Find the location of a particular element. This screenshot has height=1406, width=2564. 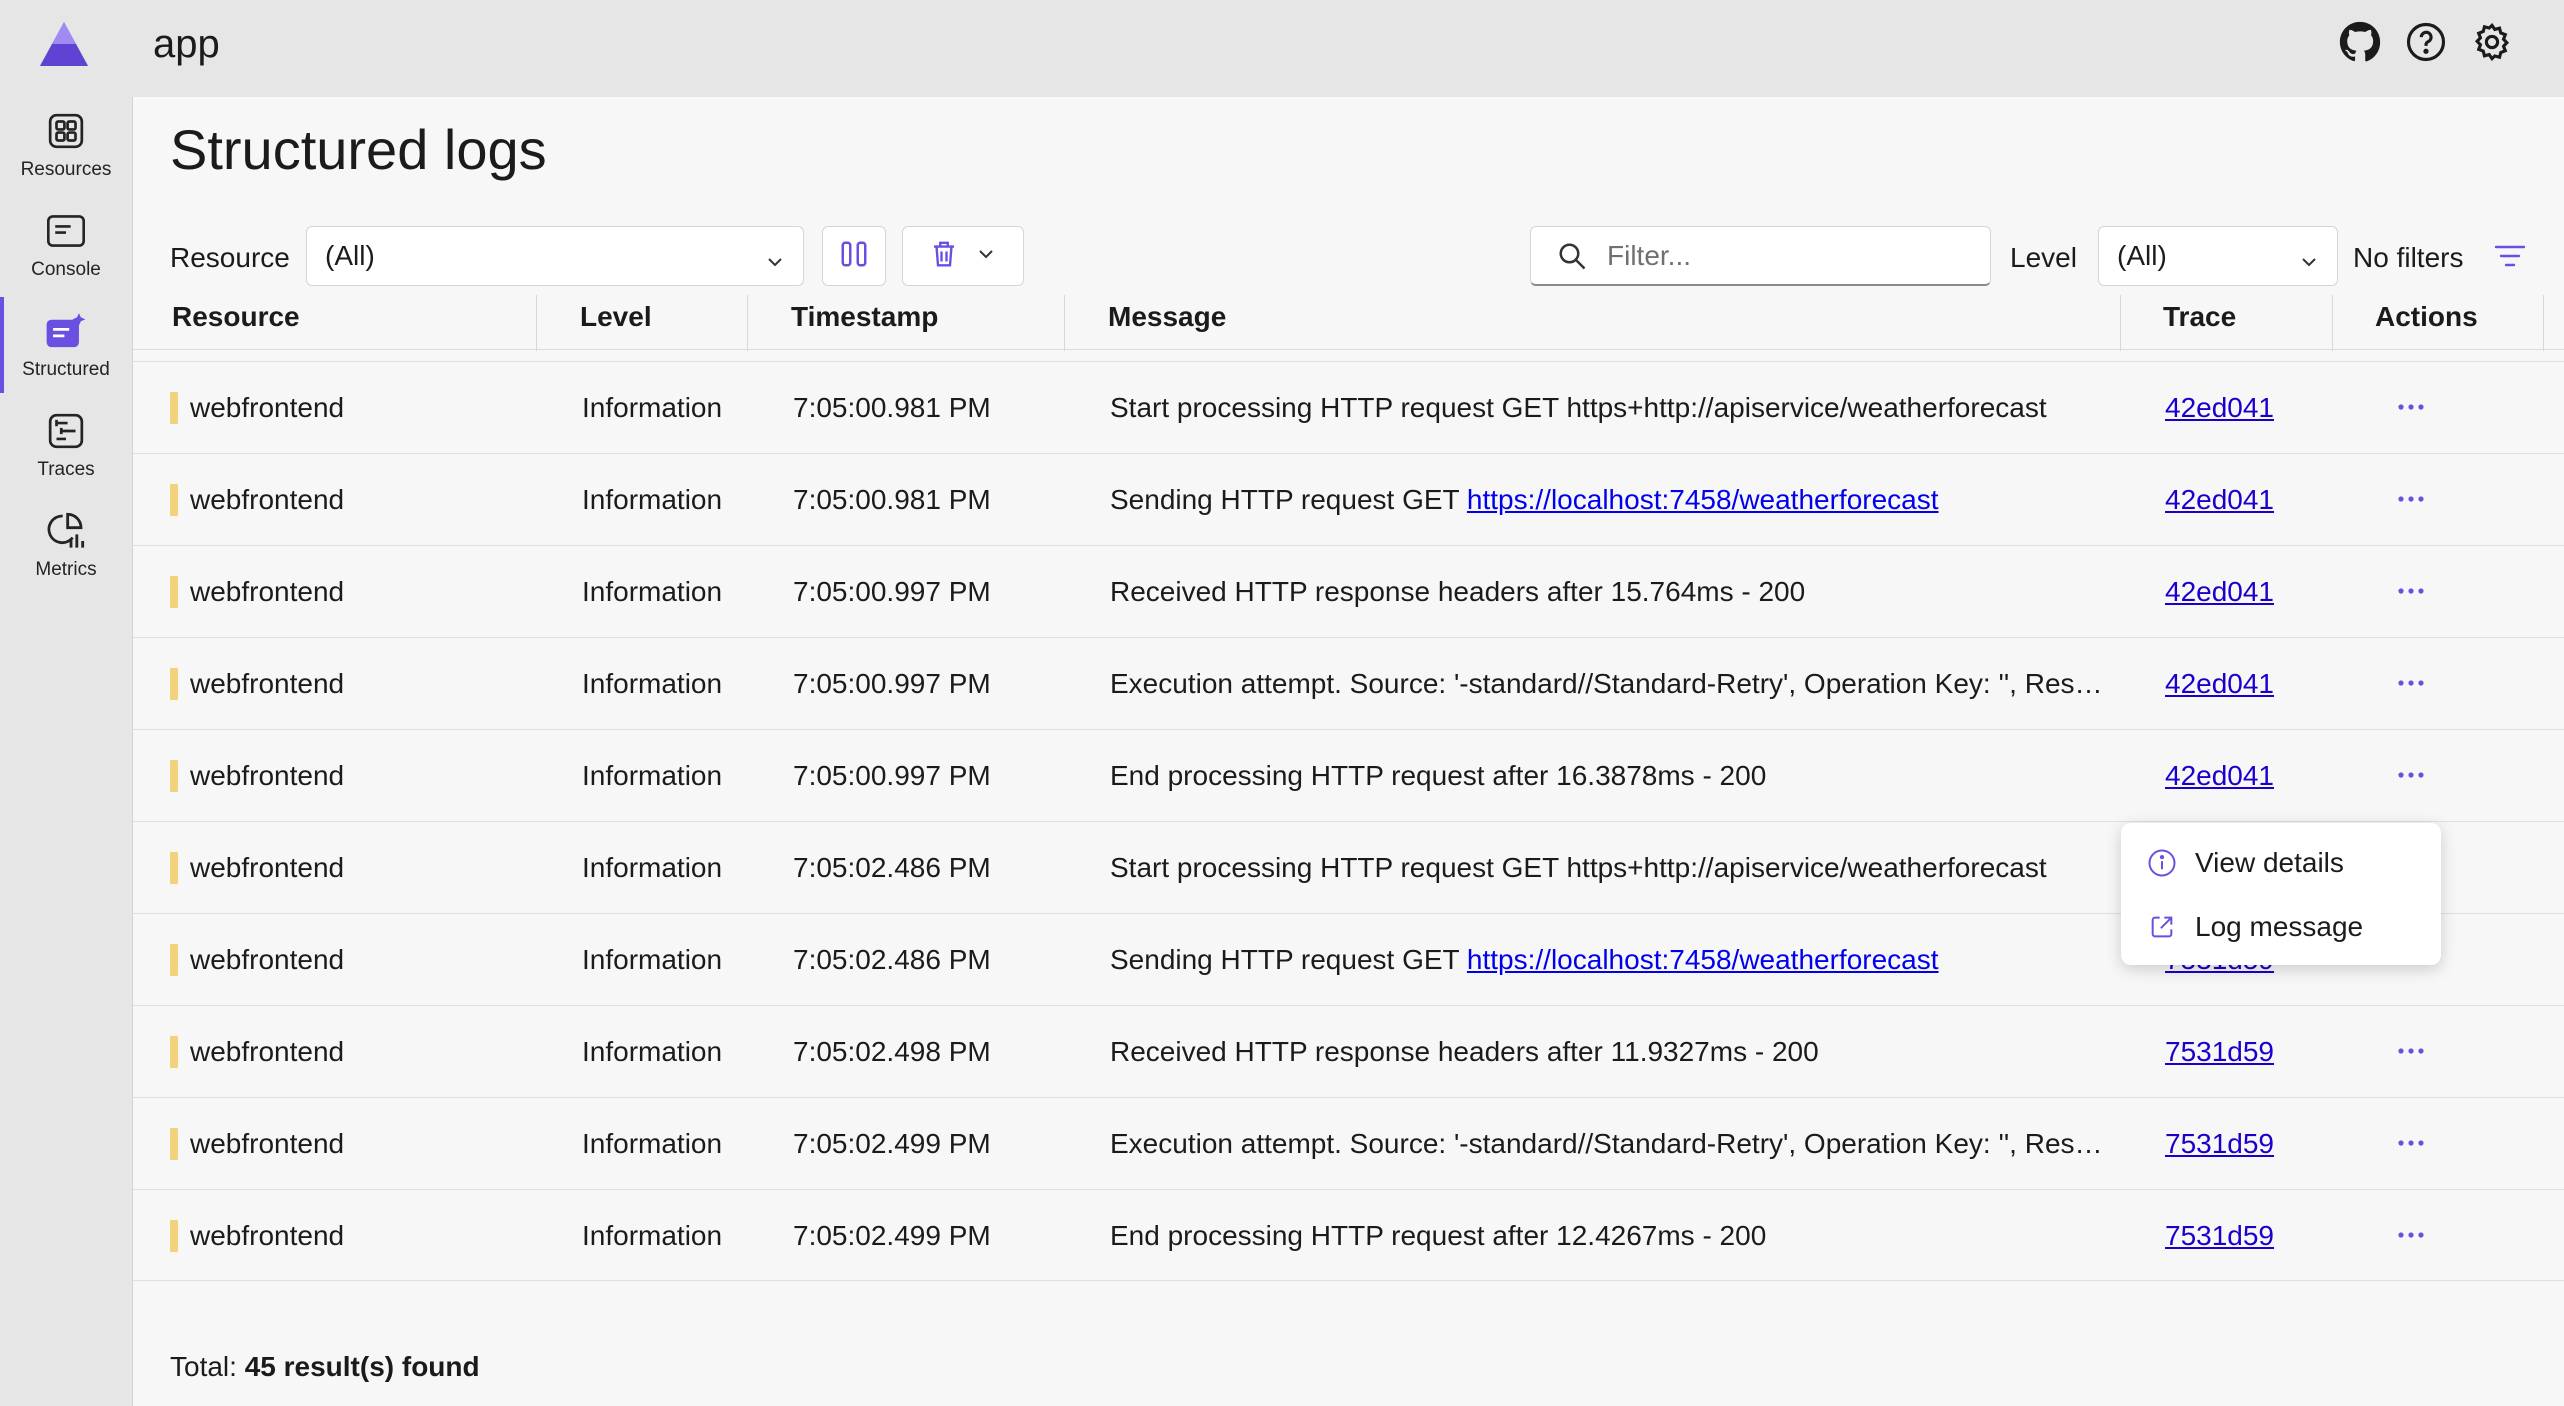

column-header-message: Message is located at coordinates (1167, 317).